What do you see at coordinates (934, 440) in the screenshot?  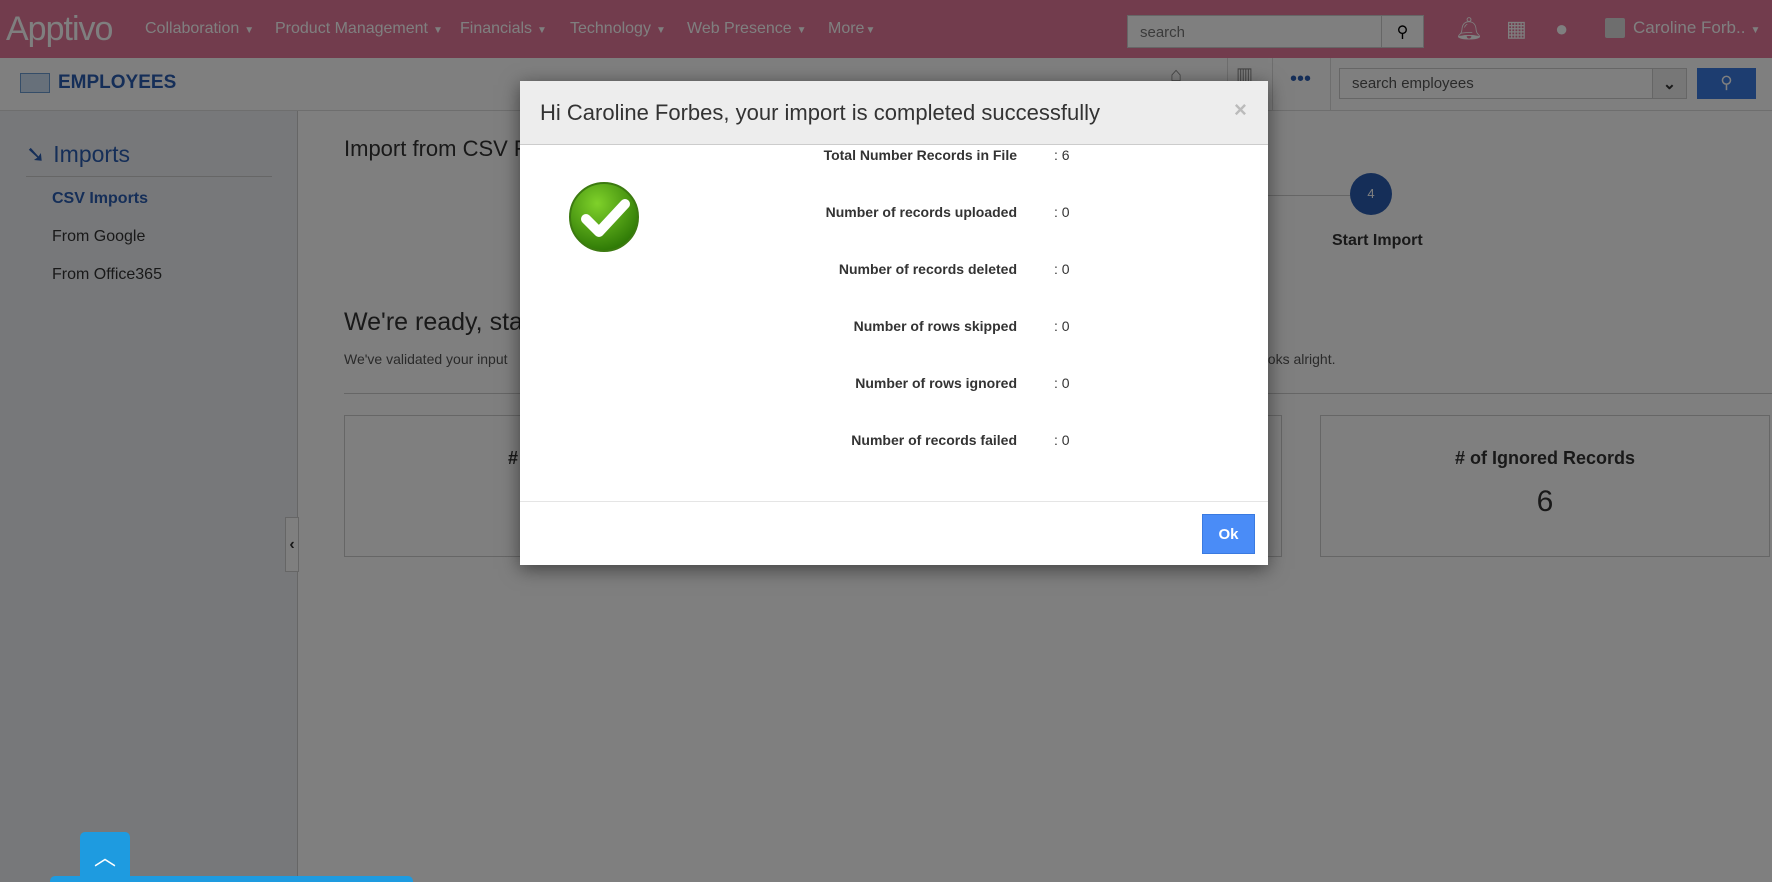 I see `row-label: Number of records failed` at bounding box center [934, 440].